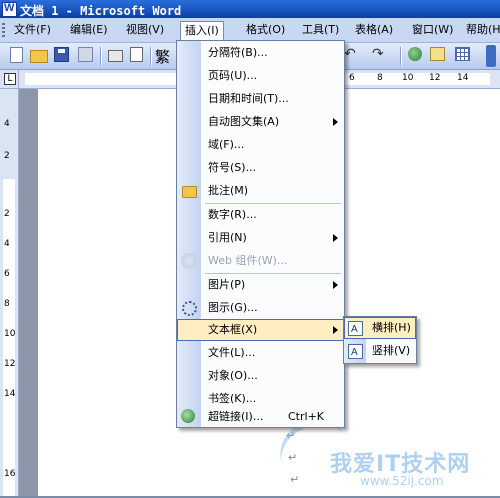  Describe the element at coordinates (189, 261) in the screenshot. I see `web-component-icon` at that location.